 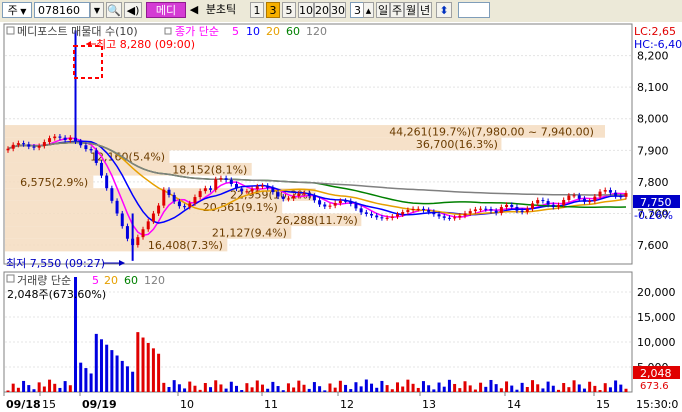 I want to click on current-price: 7,750, so click(x=656, y=202).